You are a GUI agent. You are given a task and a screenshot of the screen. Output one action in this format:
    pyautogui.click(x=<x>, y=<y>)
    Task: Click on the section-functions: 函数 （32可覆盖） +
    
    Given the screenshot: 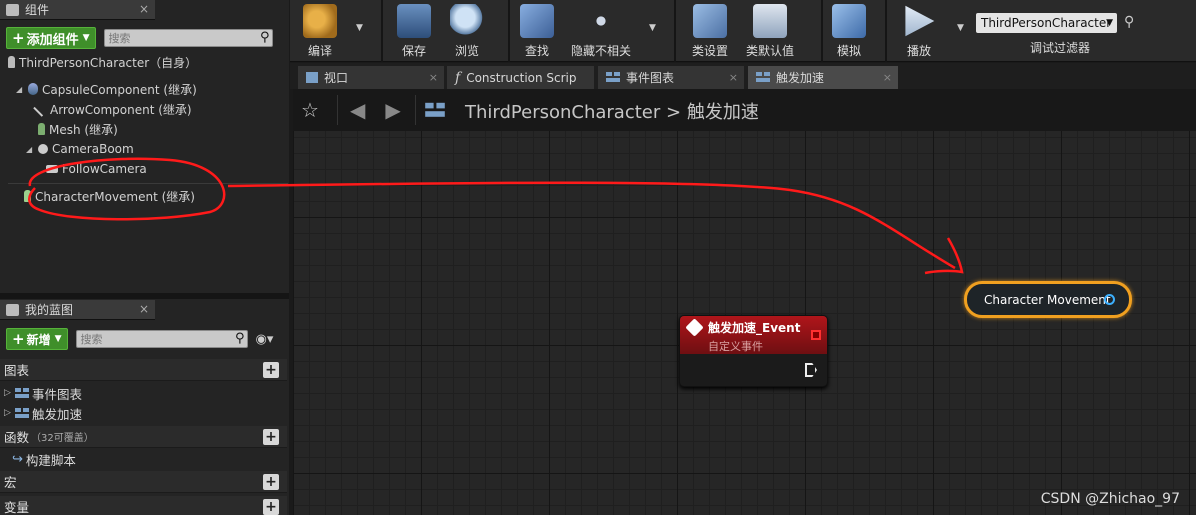 What is the action you would take?
    pyautogui.click(x=143, y=437)
    